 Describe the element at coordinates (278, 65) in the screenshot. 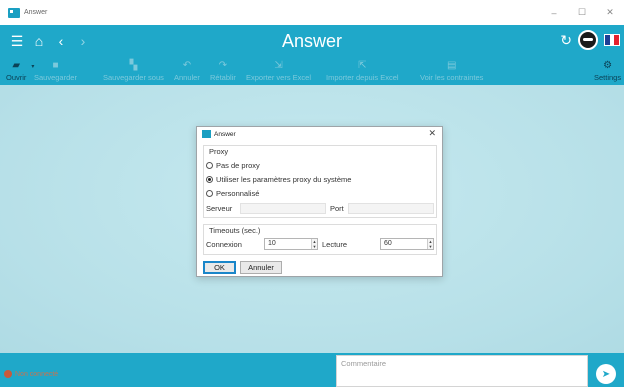

I see `export-excel-icon: ⇲` at that location.